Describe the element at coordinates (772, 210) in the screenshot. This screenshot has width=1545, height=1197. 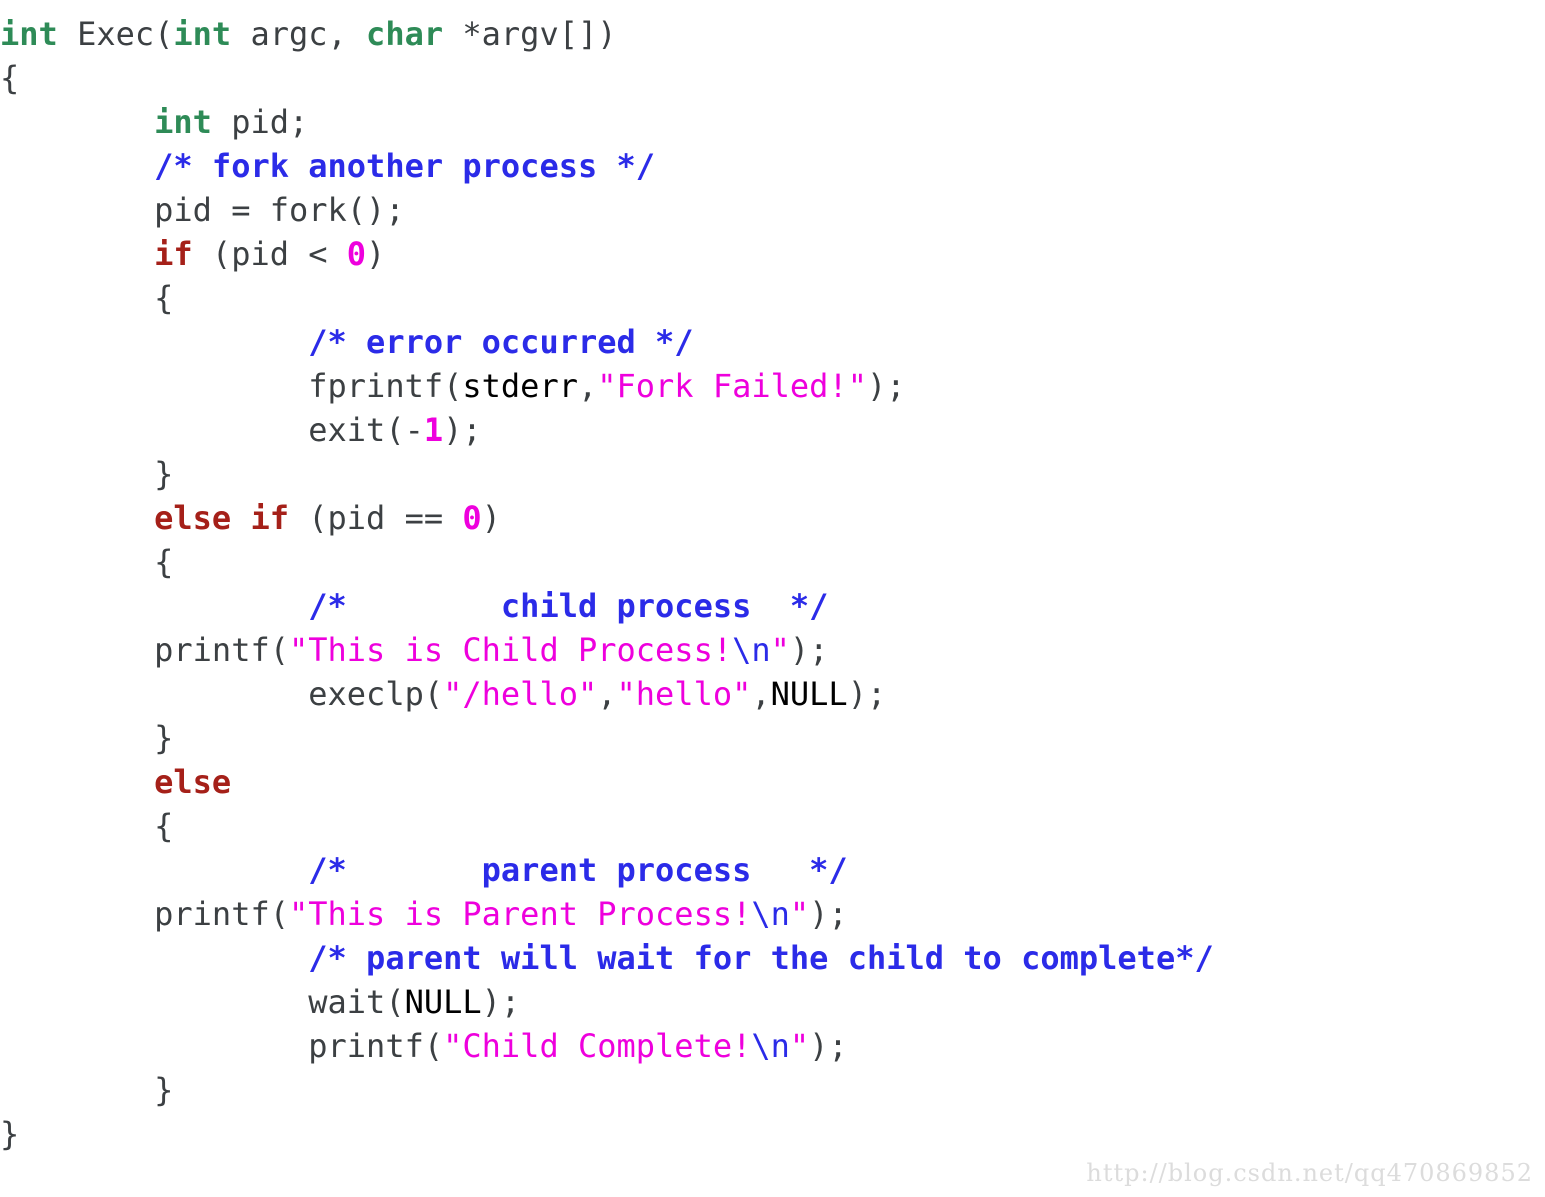
I see `code-line: pid = fork();` at that location.